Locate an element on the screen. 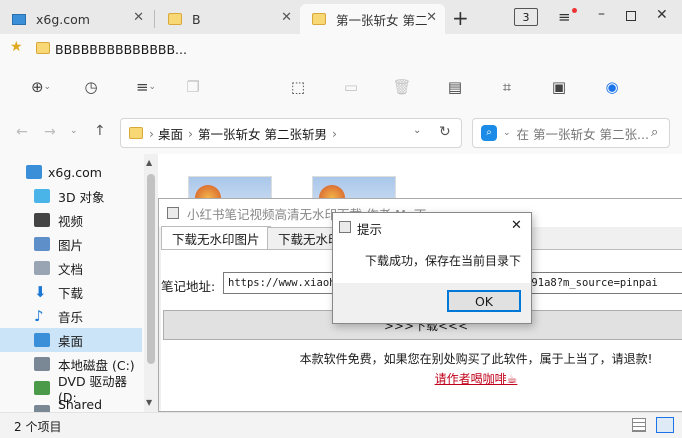  explorer-toolbar: ⊕ ⌄ ◷ ≡ ⌄ ❐ ⬚ ▭ 🗑 ▤ ⌗ ▣ ◉ is located at coordinates (341, 88).